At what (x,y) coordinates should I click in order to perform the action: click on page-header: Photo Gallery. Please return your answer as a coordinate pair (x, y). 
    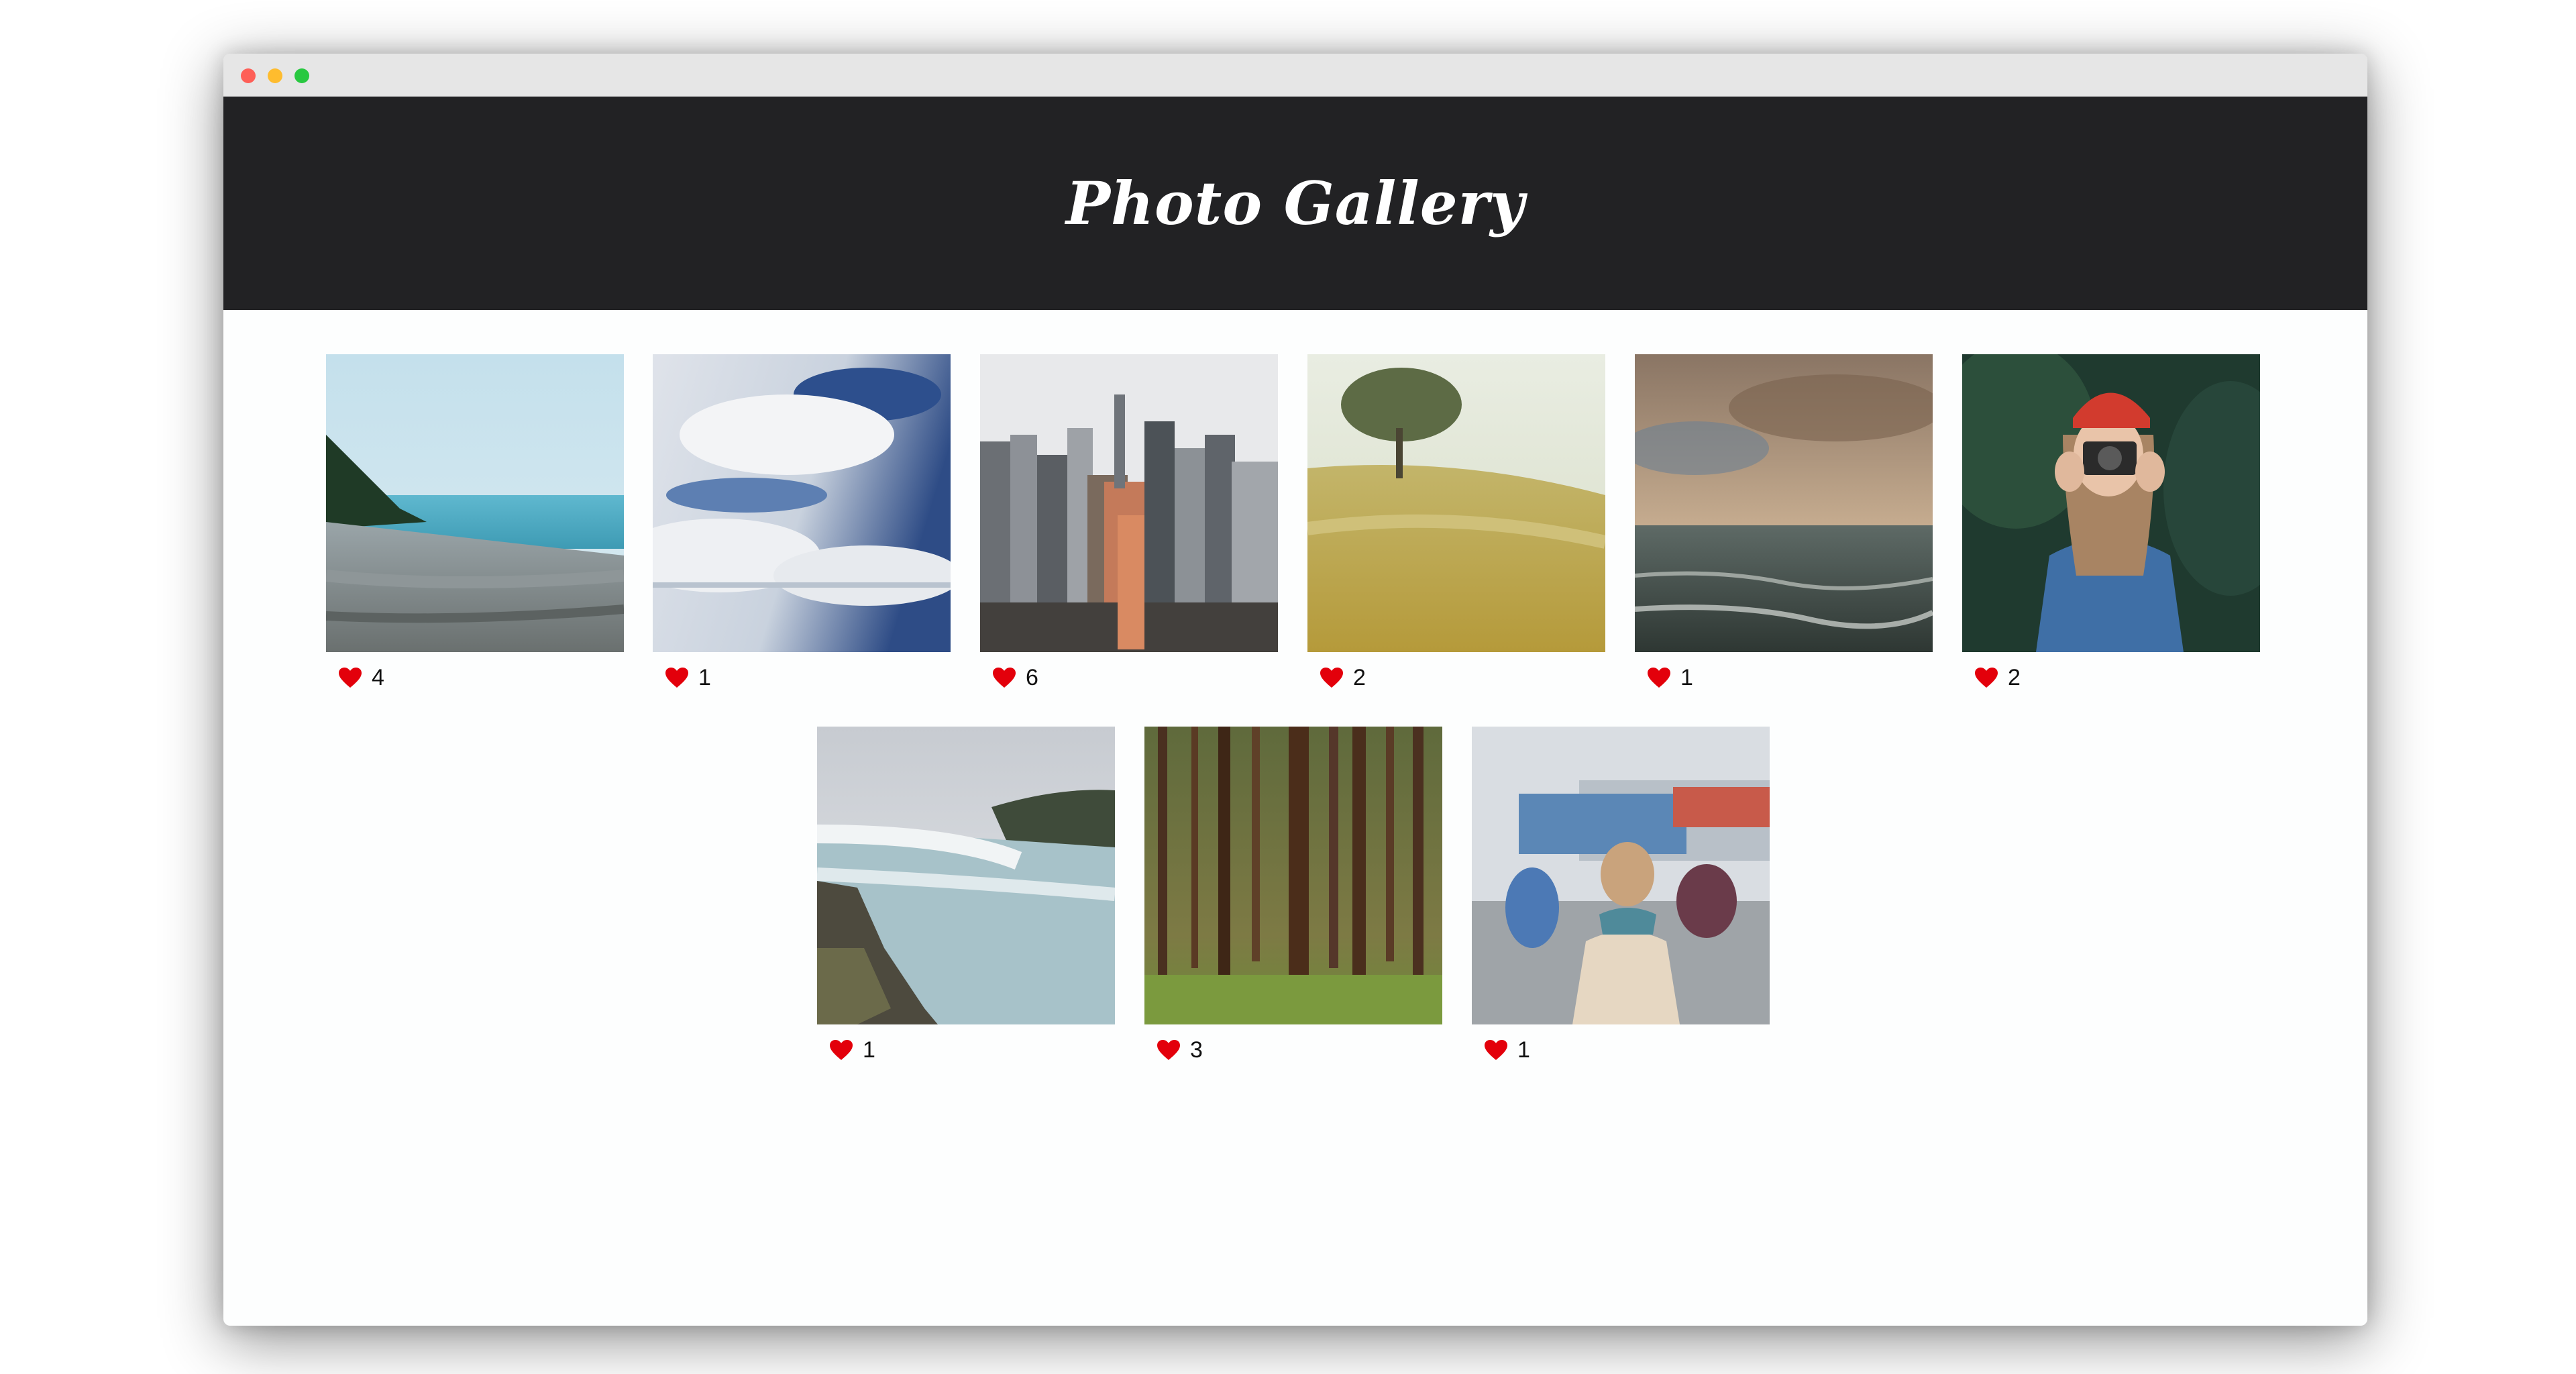
    Looking at the image, I should click on (1295, 203).